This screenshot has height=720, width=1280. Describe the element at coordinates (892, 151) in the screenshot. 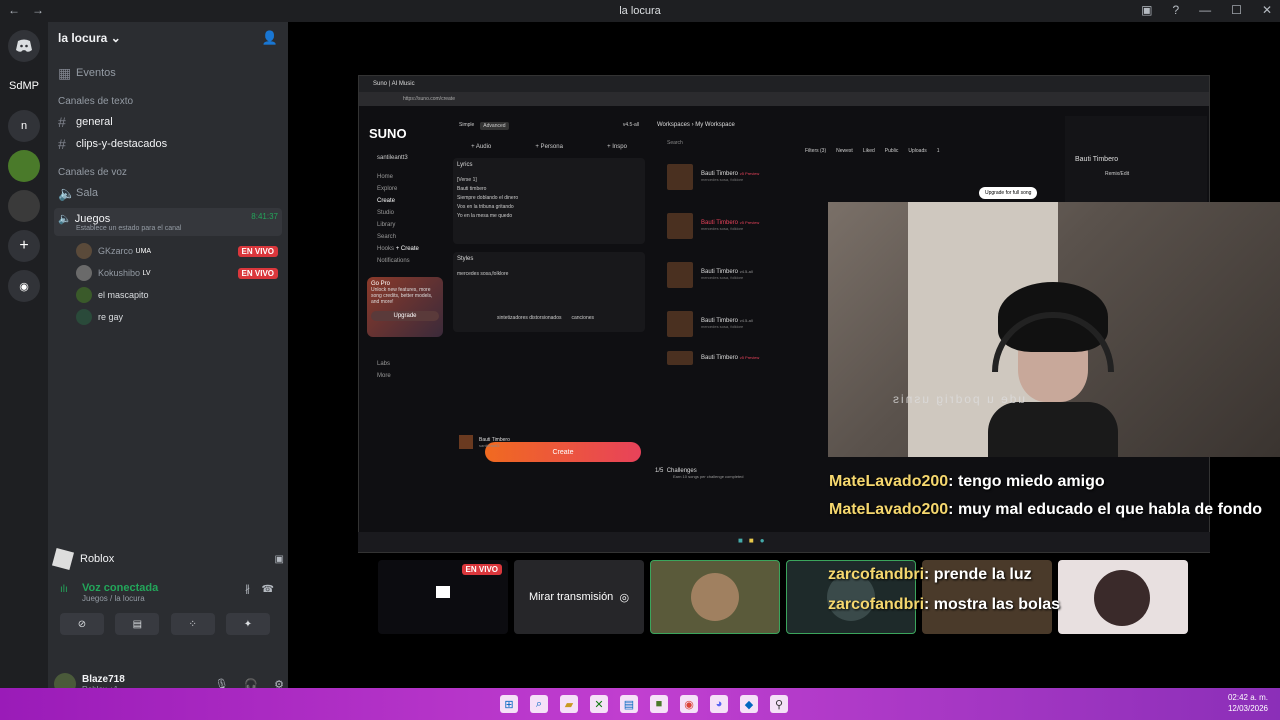

I see `public-filter: Public` at that location.